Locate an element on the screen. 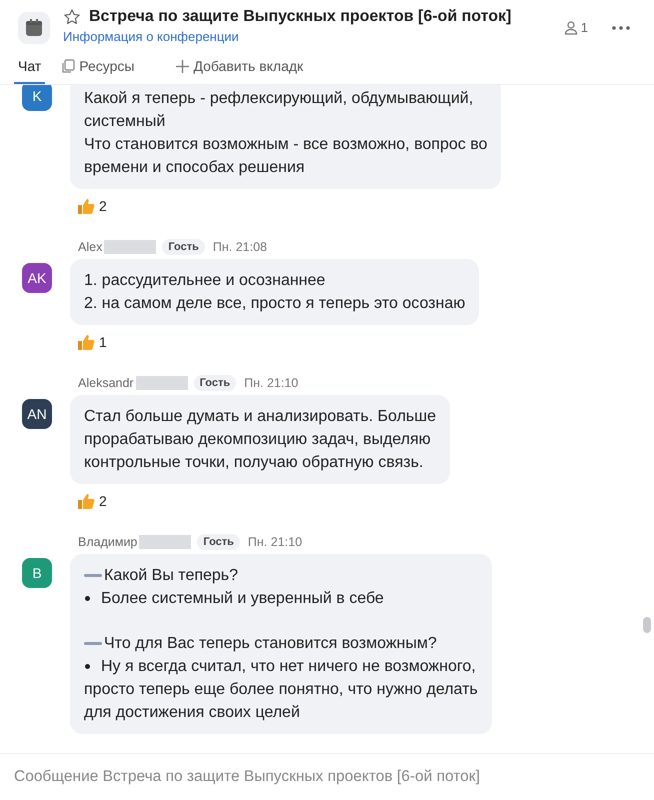 This screenshot has width=654, height=800. message-text: системный is located at coordinates (125, 122).